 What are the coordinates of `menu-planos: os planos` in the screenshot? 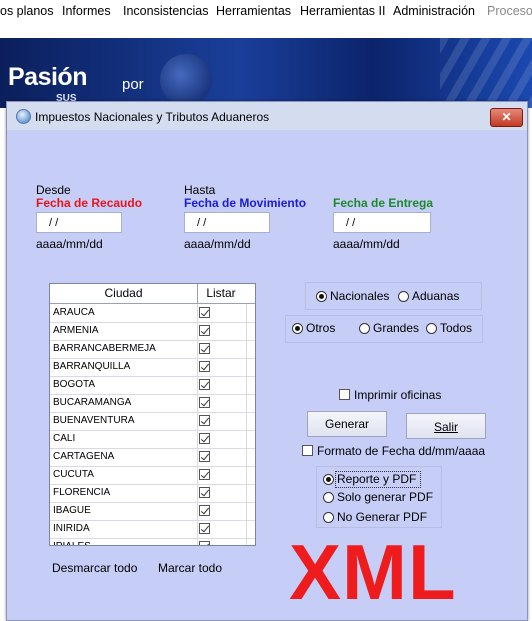 It's located at (27, 11).